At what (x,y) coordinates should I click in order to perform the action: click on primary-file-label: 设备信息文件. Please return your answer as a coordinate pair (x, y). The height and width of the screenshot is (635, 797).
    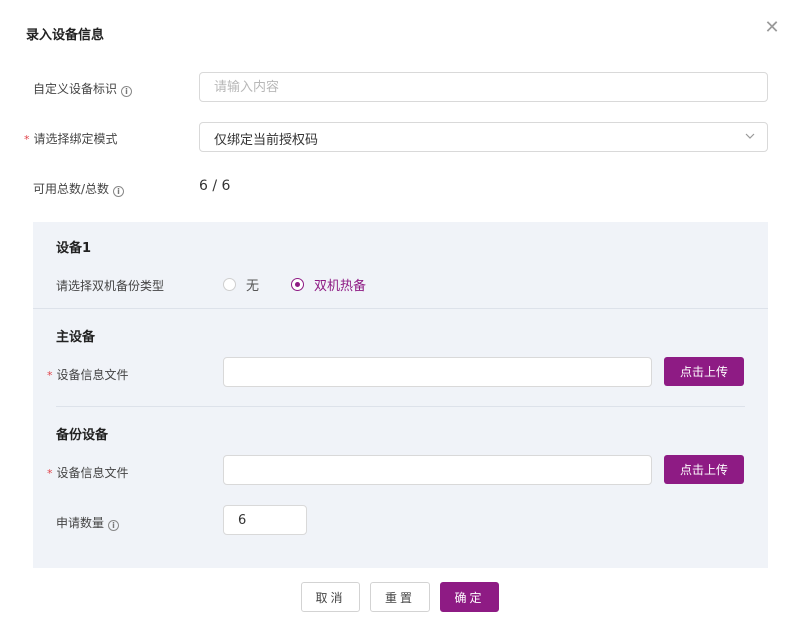
    Looking at the image, I should click on (92, 375).